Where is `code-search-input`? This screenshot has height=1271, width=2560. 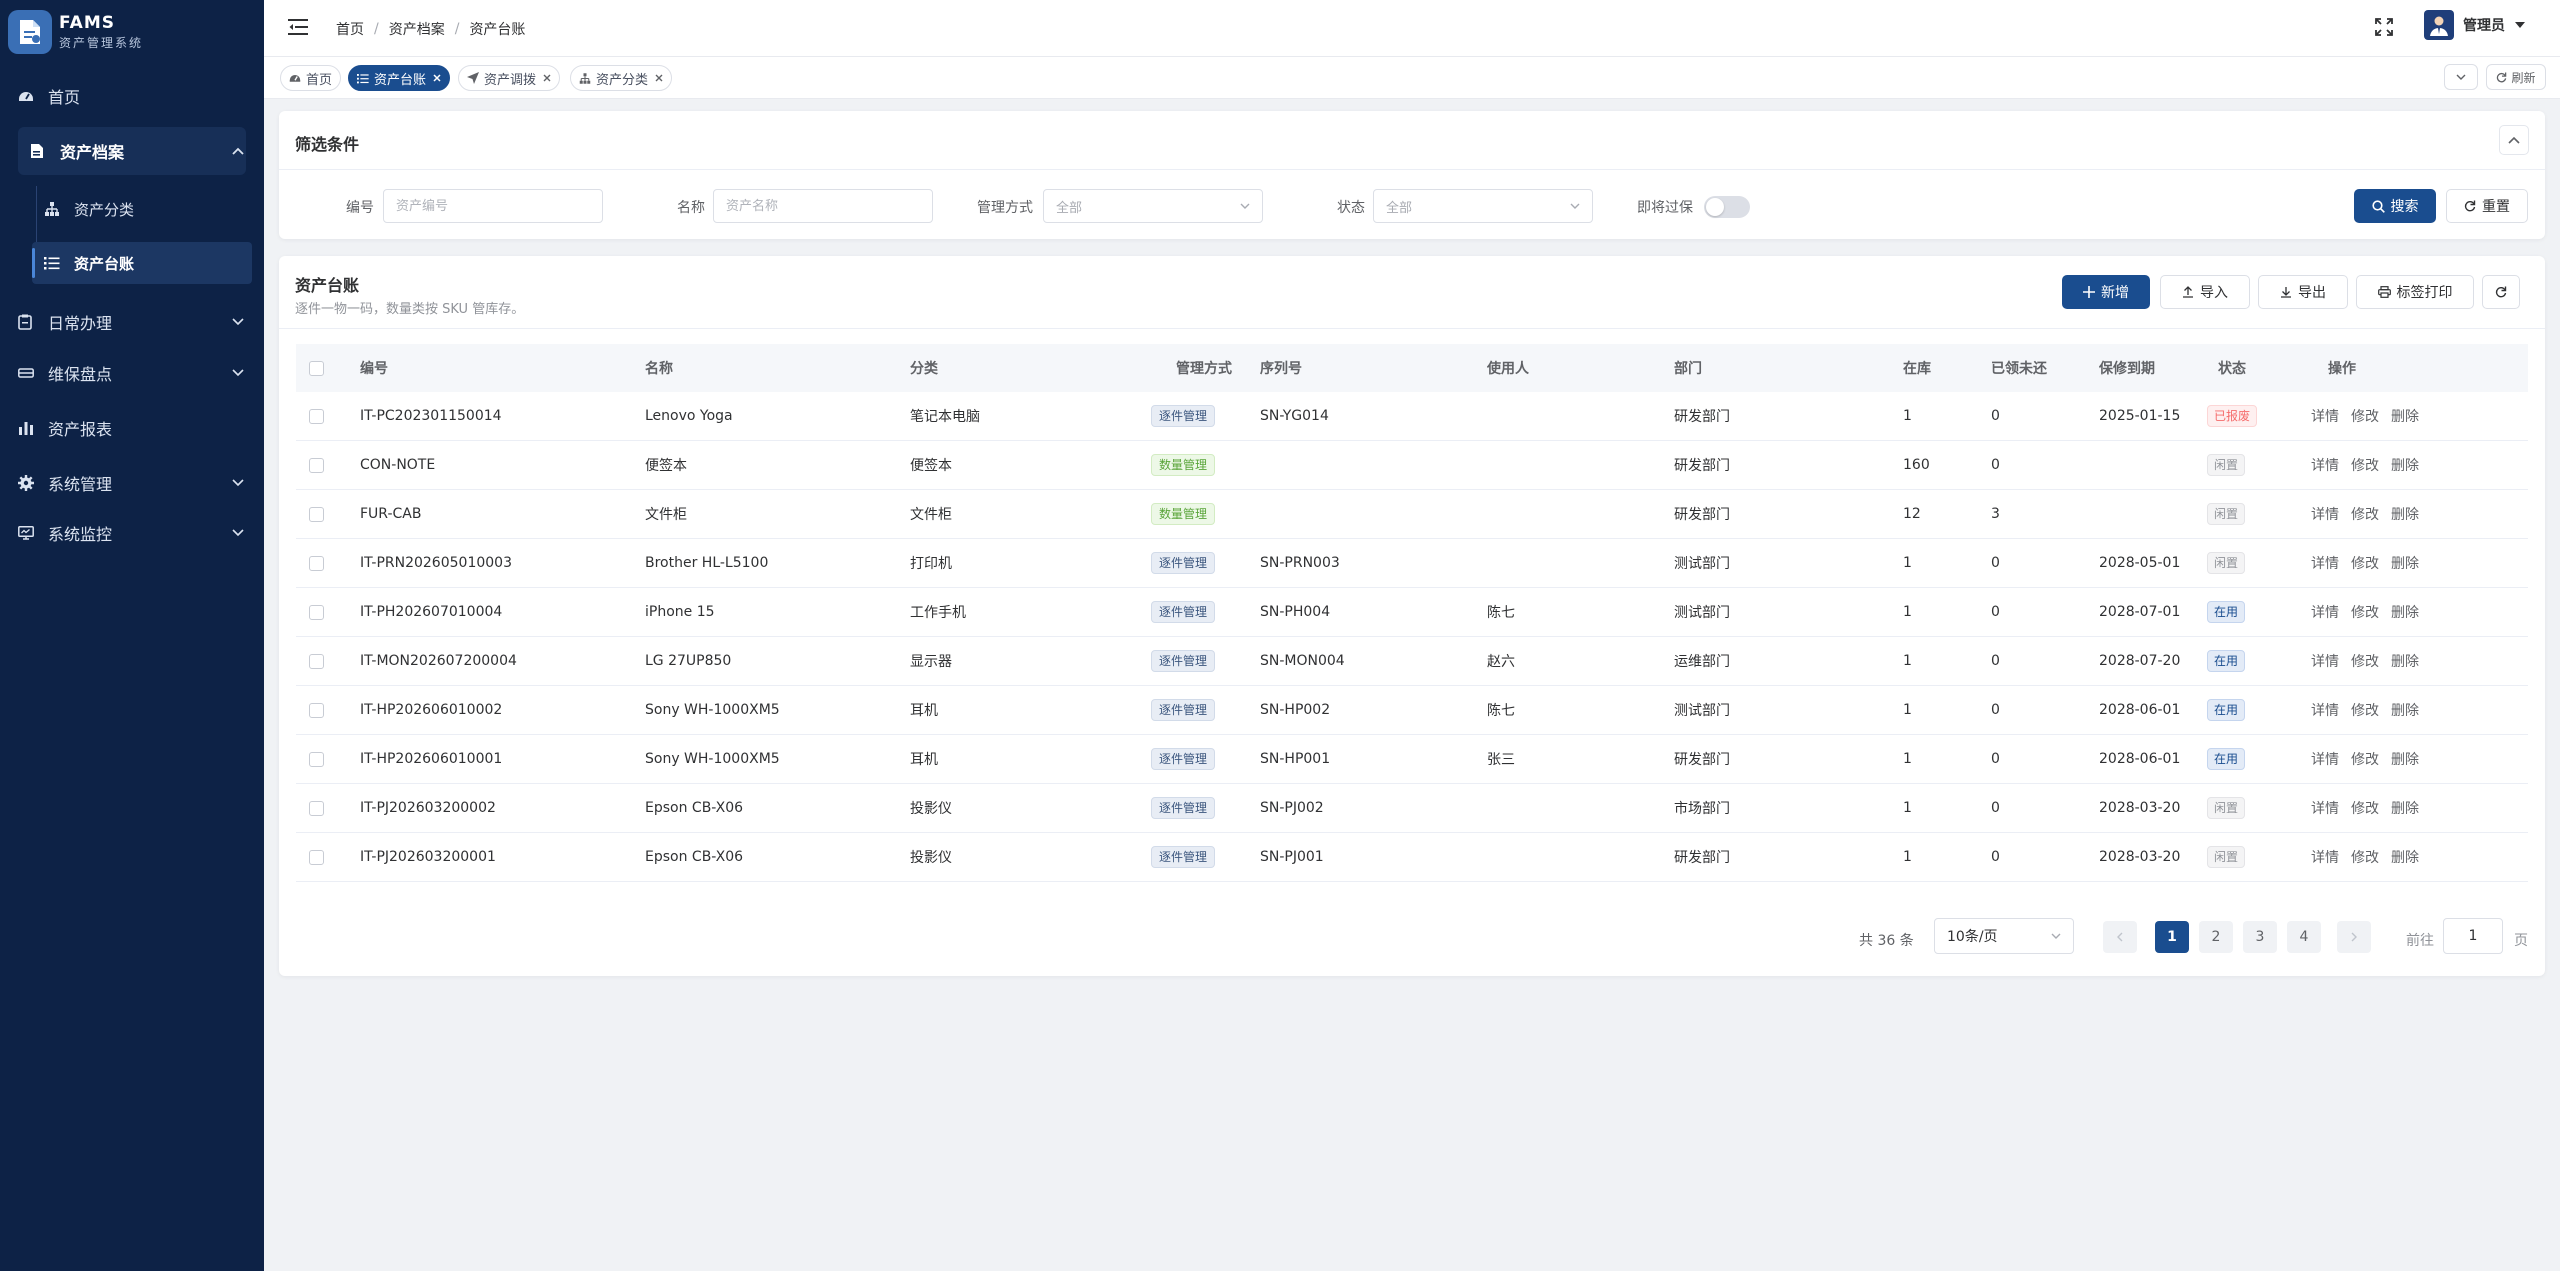
code-search-input is located at coordinates (493, 206).